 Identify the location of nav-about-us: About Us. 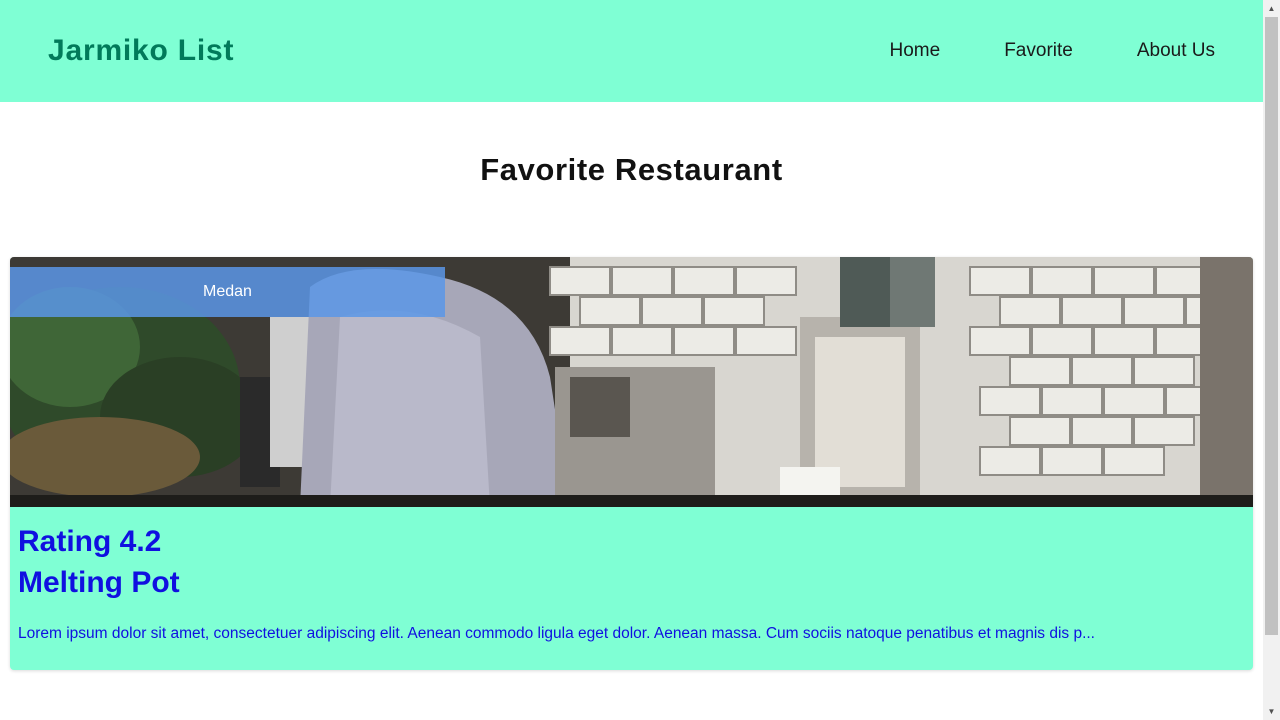
(1176, 51).